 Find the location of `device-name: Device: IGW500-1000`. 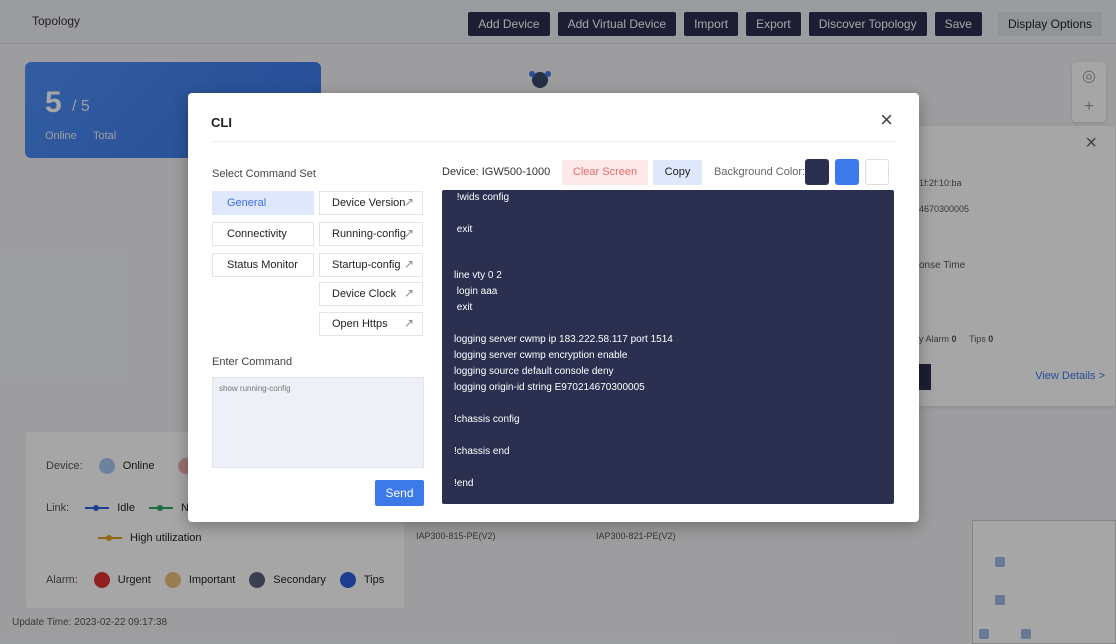

device-name: Device: IGW500-1000 is located at coordinates (496, 172).